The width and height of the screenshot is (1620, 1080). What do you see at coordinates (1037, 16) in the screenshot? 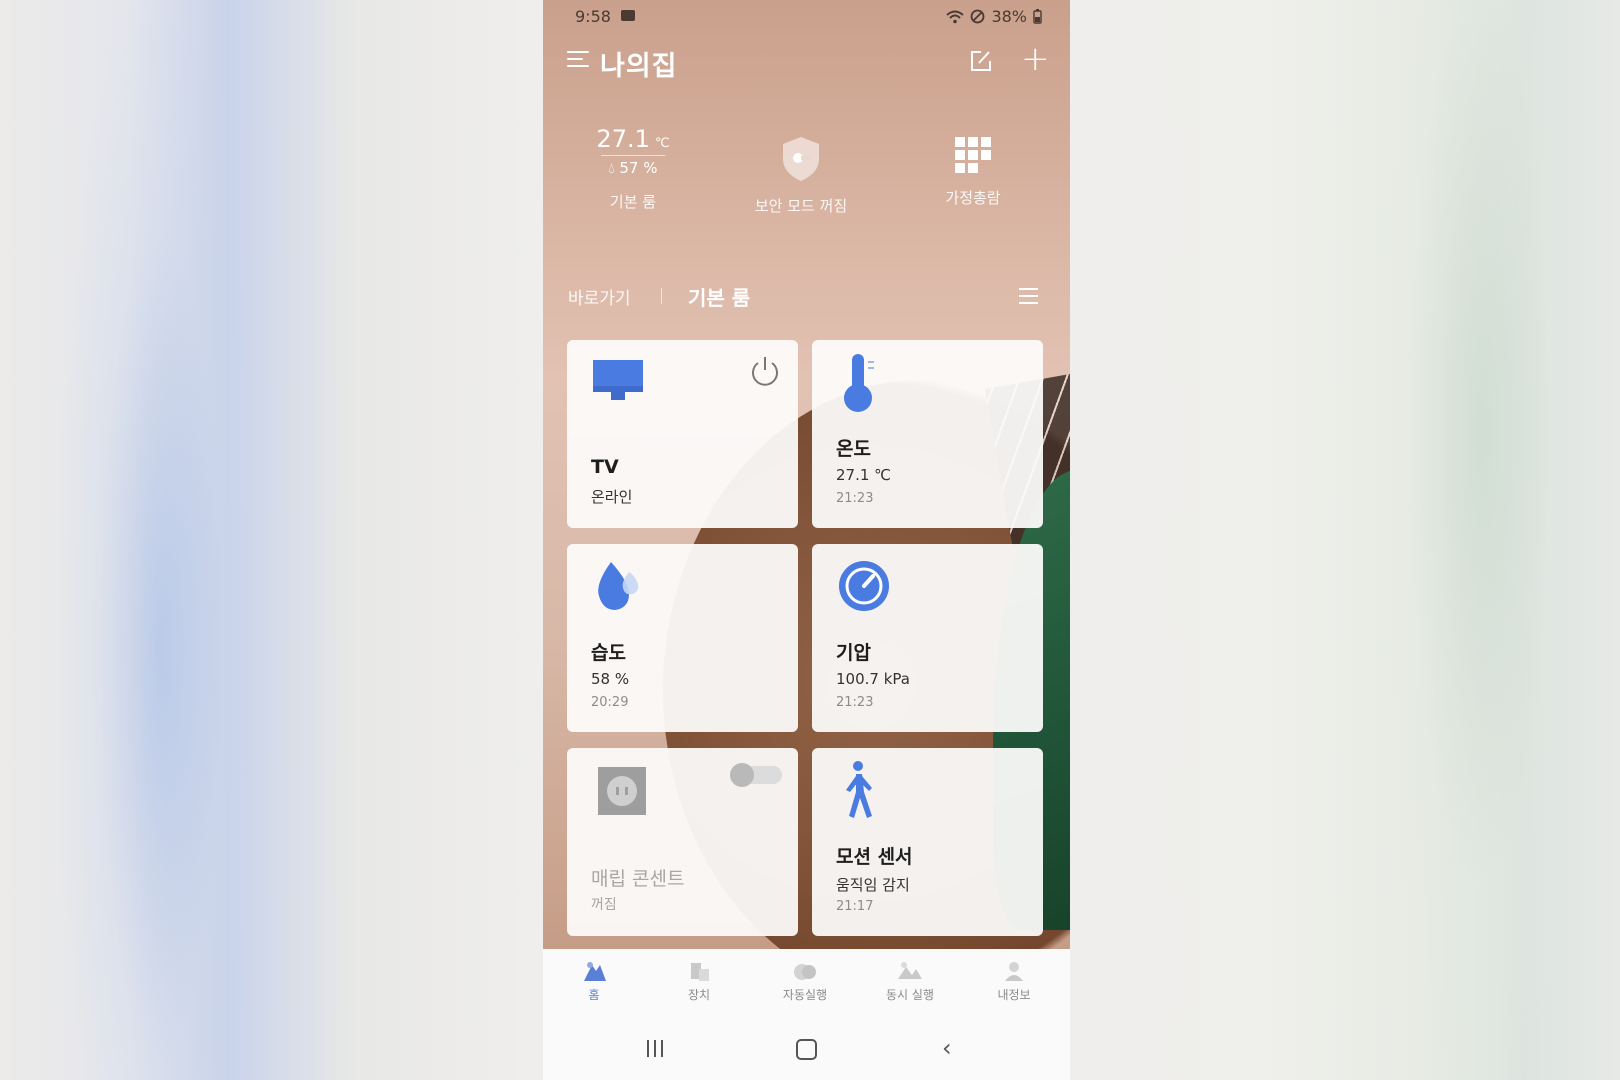
I see `battery-icon` at bounding box center [1037, 16].